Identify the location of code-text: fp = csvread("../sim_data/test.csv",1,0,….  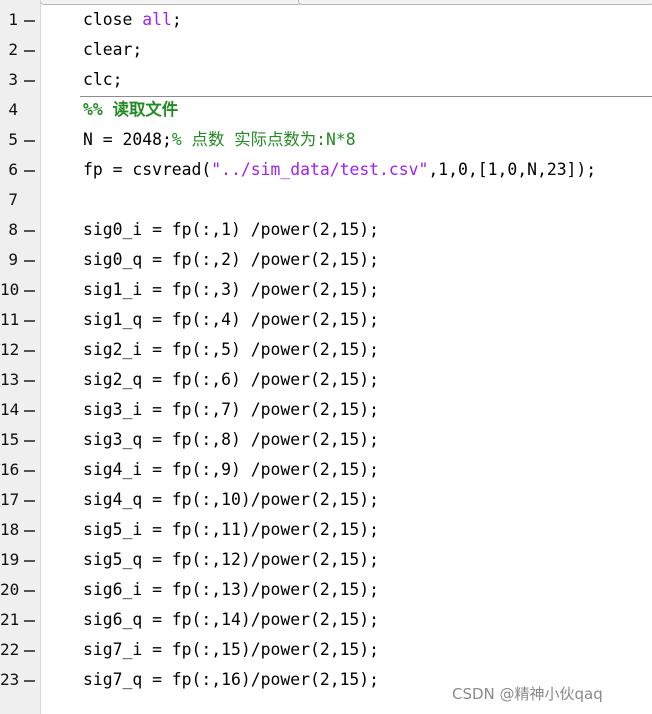
(339, 170).